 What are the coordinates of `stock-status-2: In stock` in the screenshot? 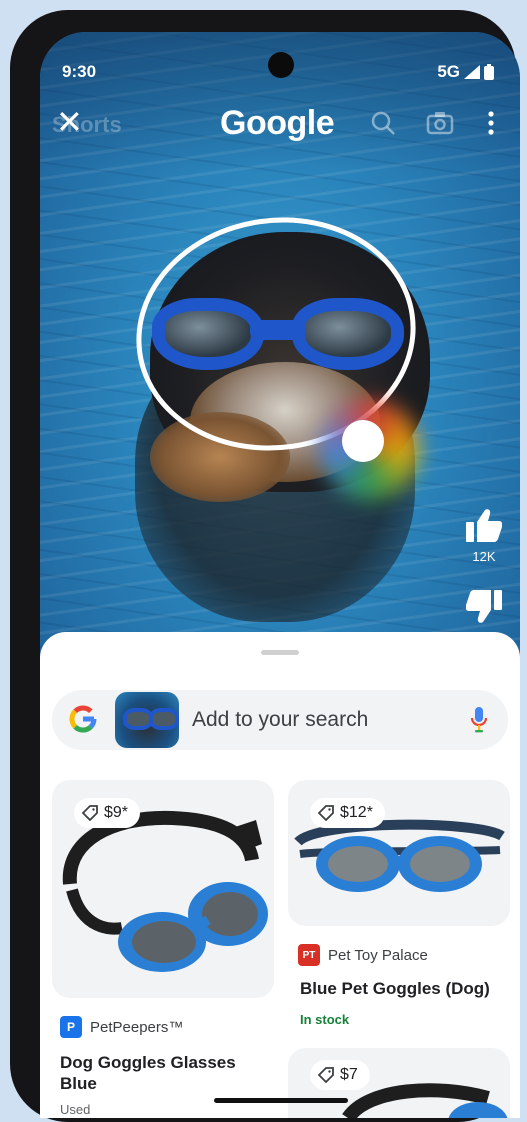 It's located at (325, 1019).